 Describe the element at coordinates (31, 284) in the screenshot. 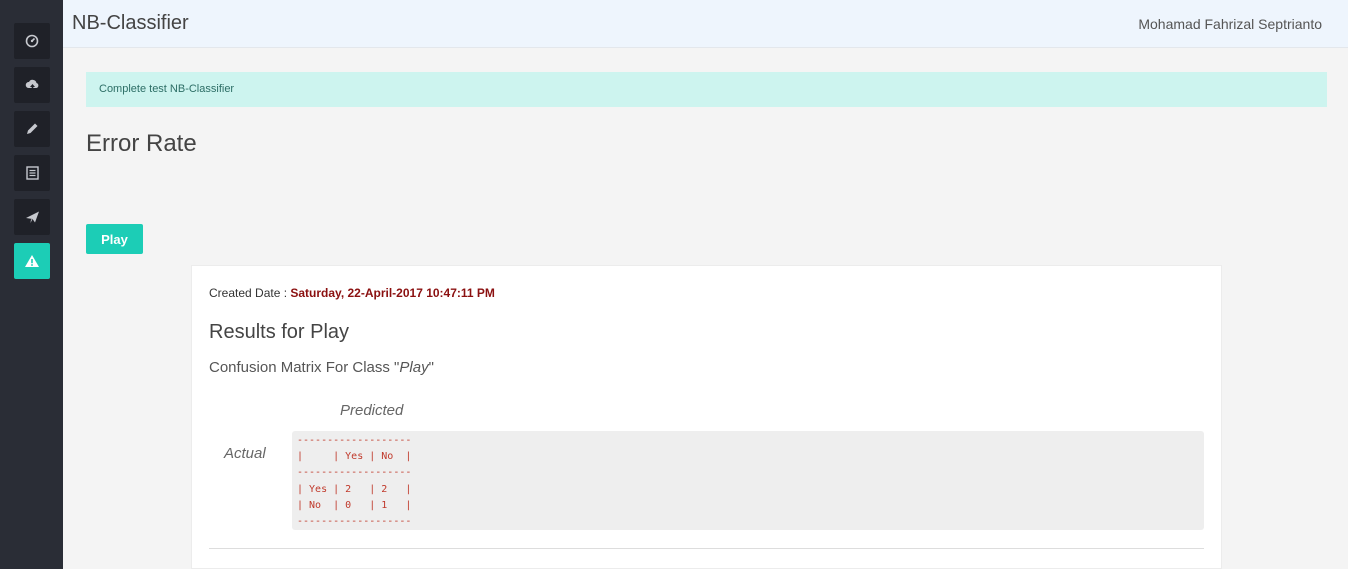

I see `sidebar` at that location.